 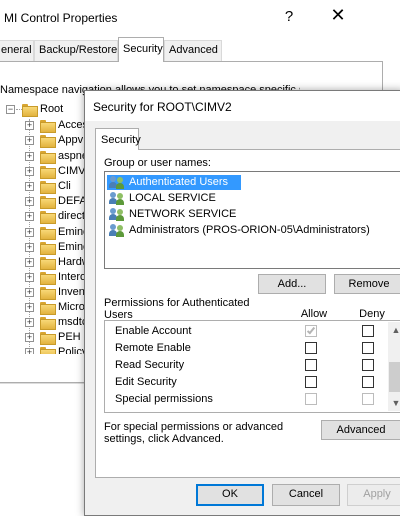 What do you see at coordinates (150, 365) in the screenshot?
I see `permission-name: Read Security` at bounding box center [150, 365].